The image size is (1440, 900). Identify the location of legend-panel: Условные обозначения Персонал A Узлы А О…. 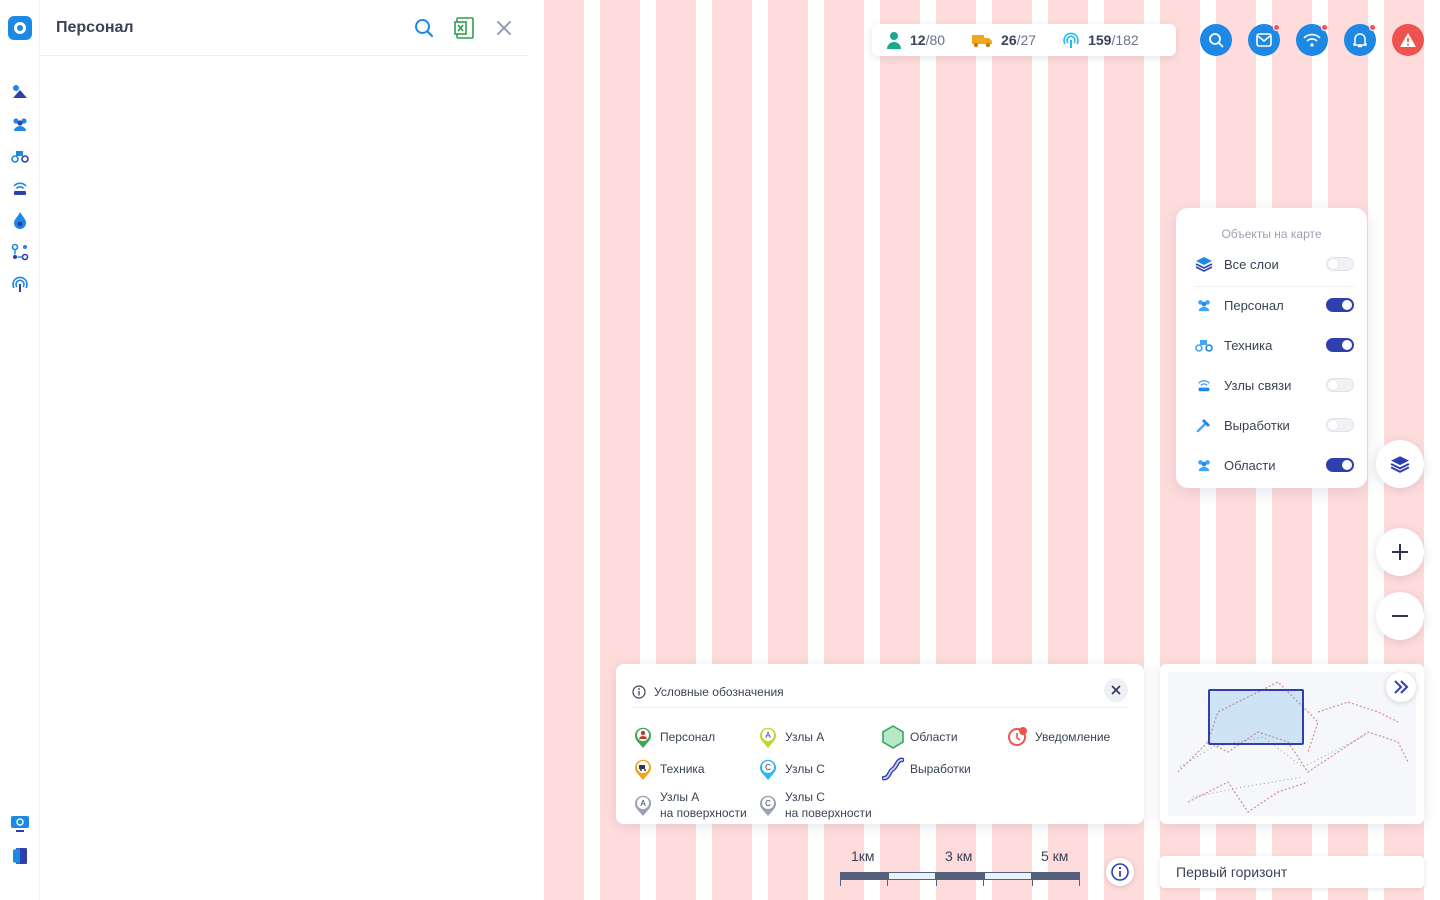
(880, 744).